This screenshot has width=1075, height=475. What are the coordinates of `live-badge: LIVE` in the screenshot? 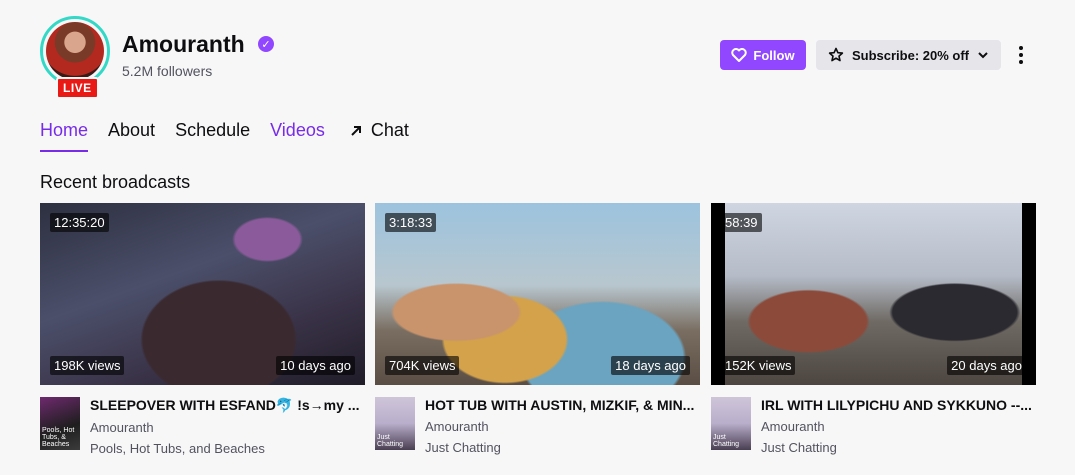 It's located at (77, 88).